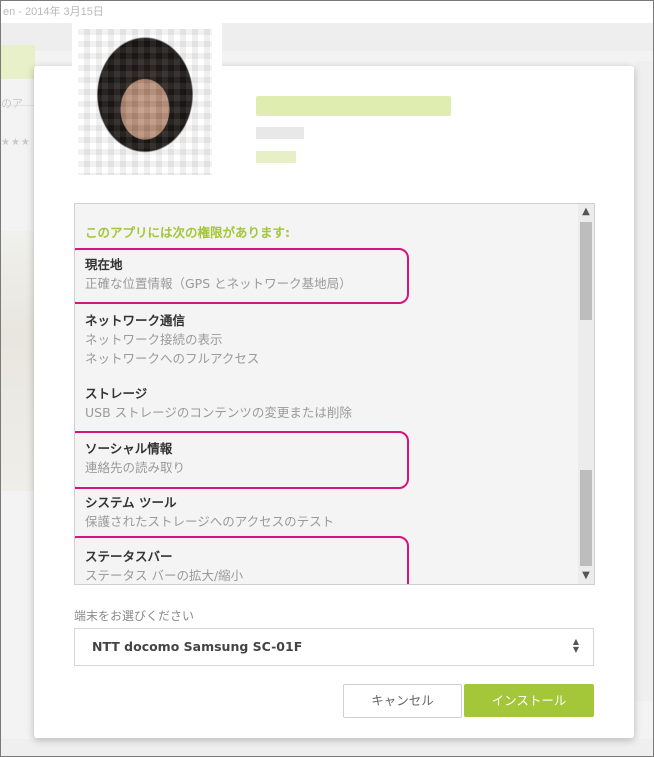  What do you see at coordinates (280, 133) in the screenshot?
I see `developer-name-redacted` at bounding box center [280, 133].